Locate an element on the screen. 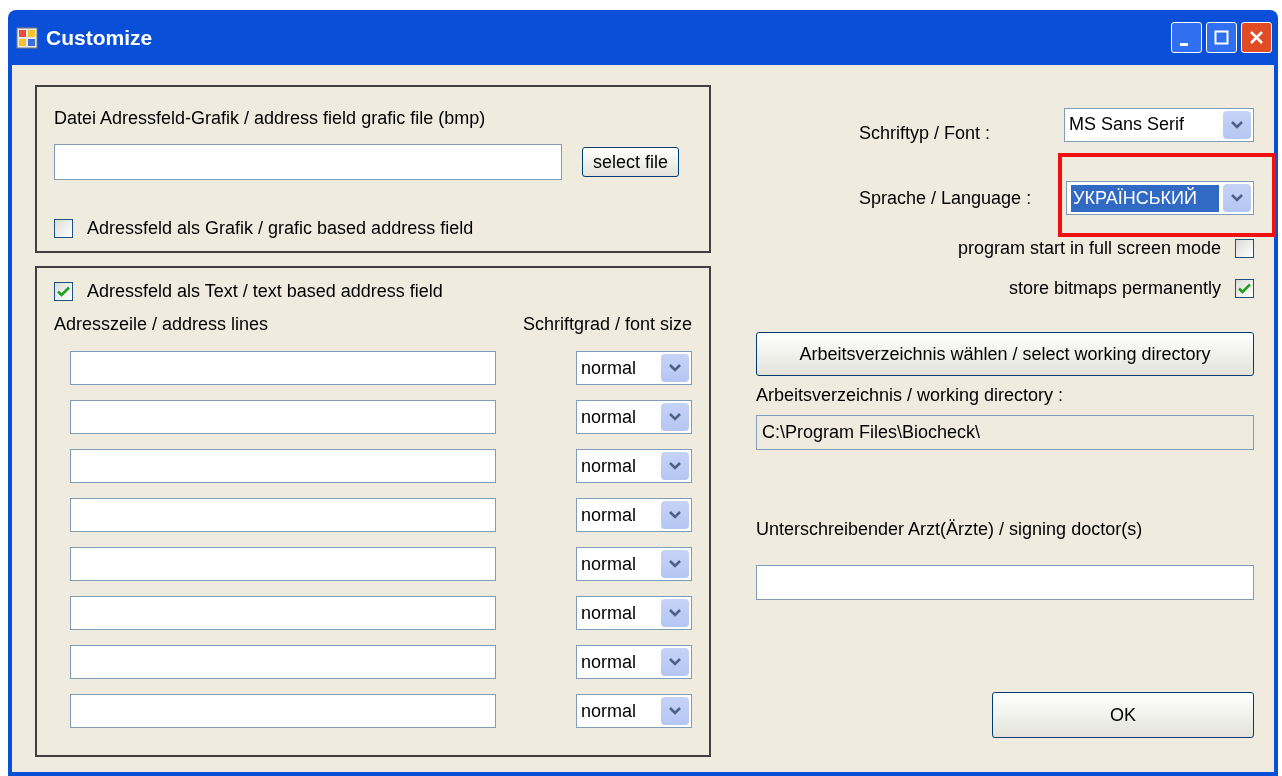 The height and width of the screenshot is (776, 1282). select-directory-button: Arbeitsverzeichnis wählen / select working directory is located at coordinates (1005, 354).